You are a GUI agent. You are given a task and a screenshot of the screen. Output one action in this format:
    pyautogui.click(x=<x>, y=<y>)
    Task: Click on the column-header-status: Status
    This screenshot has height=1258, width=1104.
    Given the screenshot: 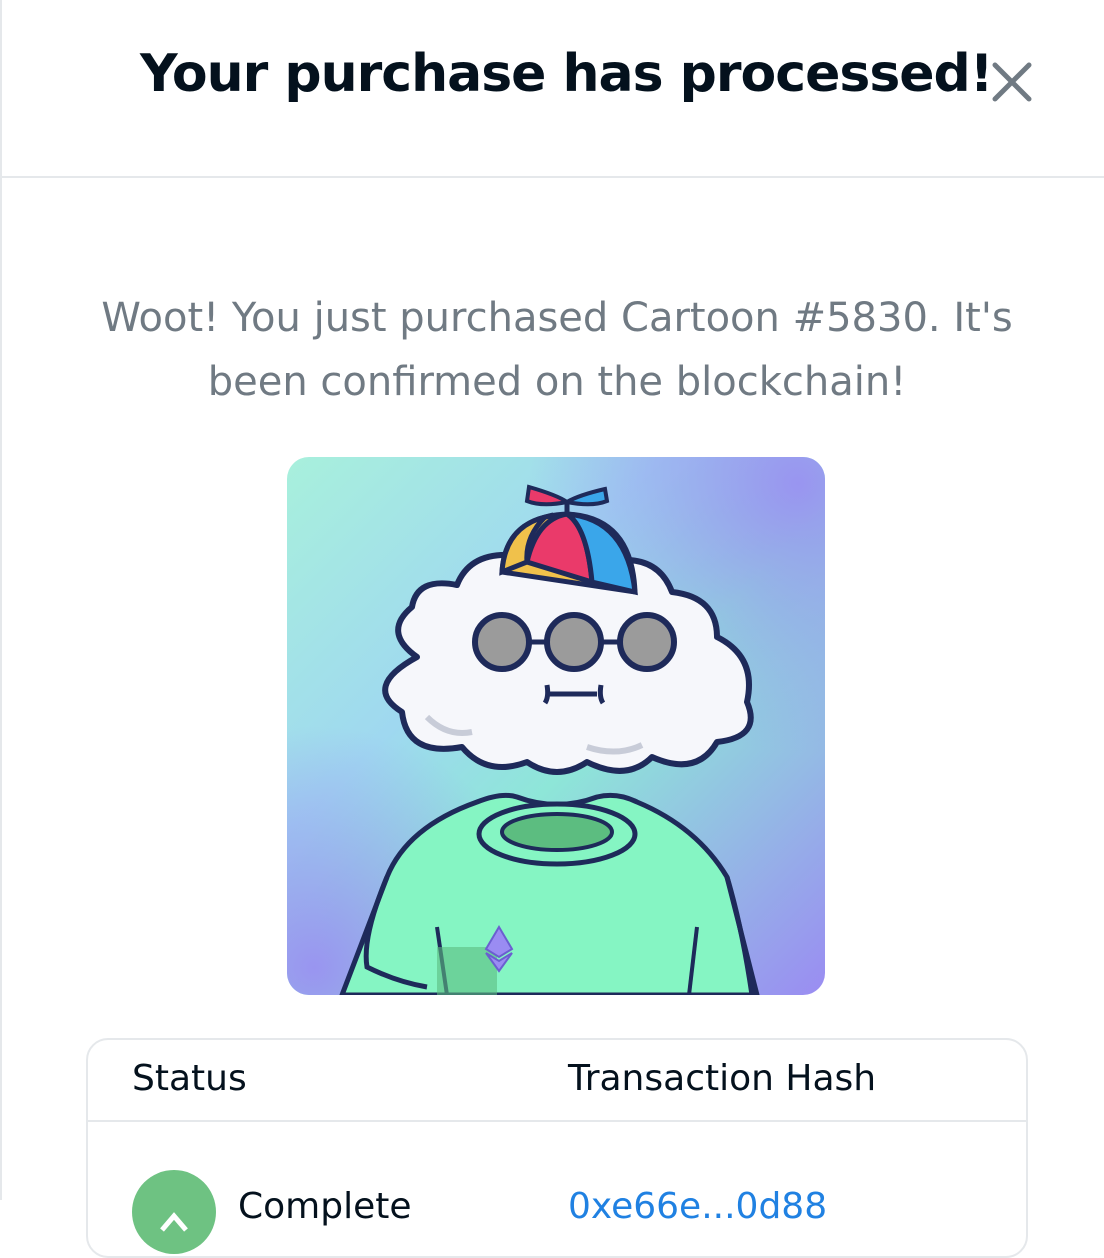 What is the action you would take?
    pyautogui.click(x=189, y=1078)
    